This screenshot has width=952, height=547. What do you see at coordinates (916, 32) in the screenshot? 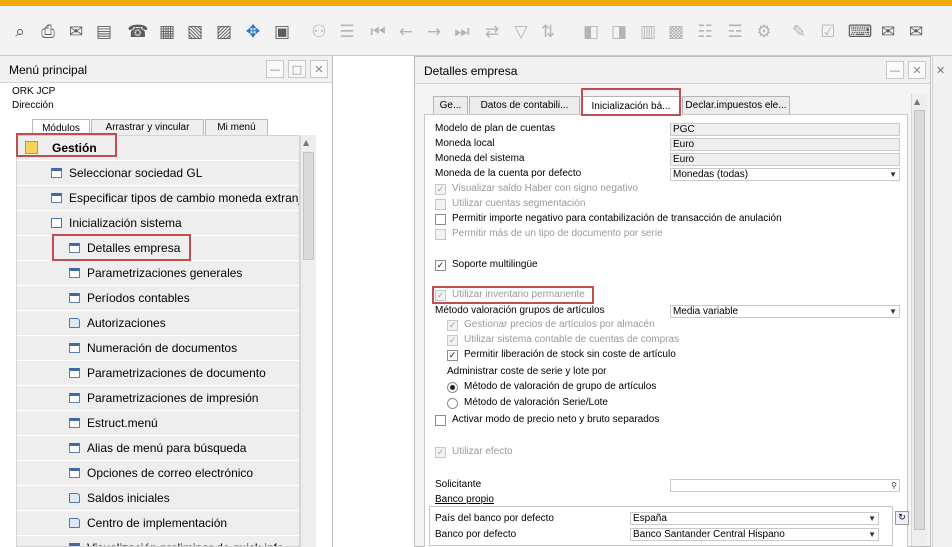
I see `alerts-icon: ✉` at bounding box center [916, 32].